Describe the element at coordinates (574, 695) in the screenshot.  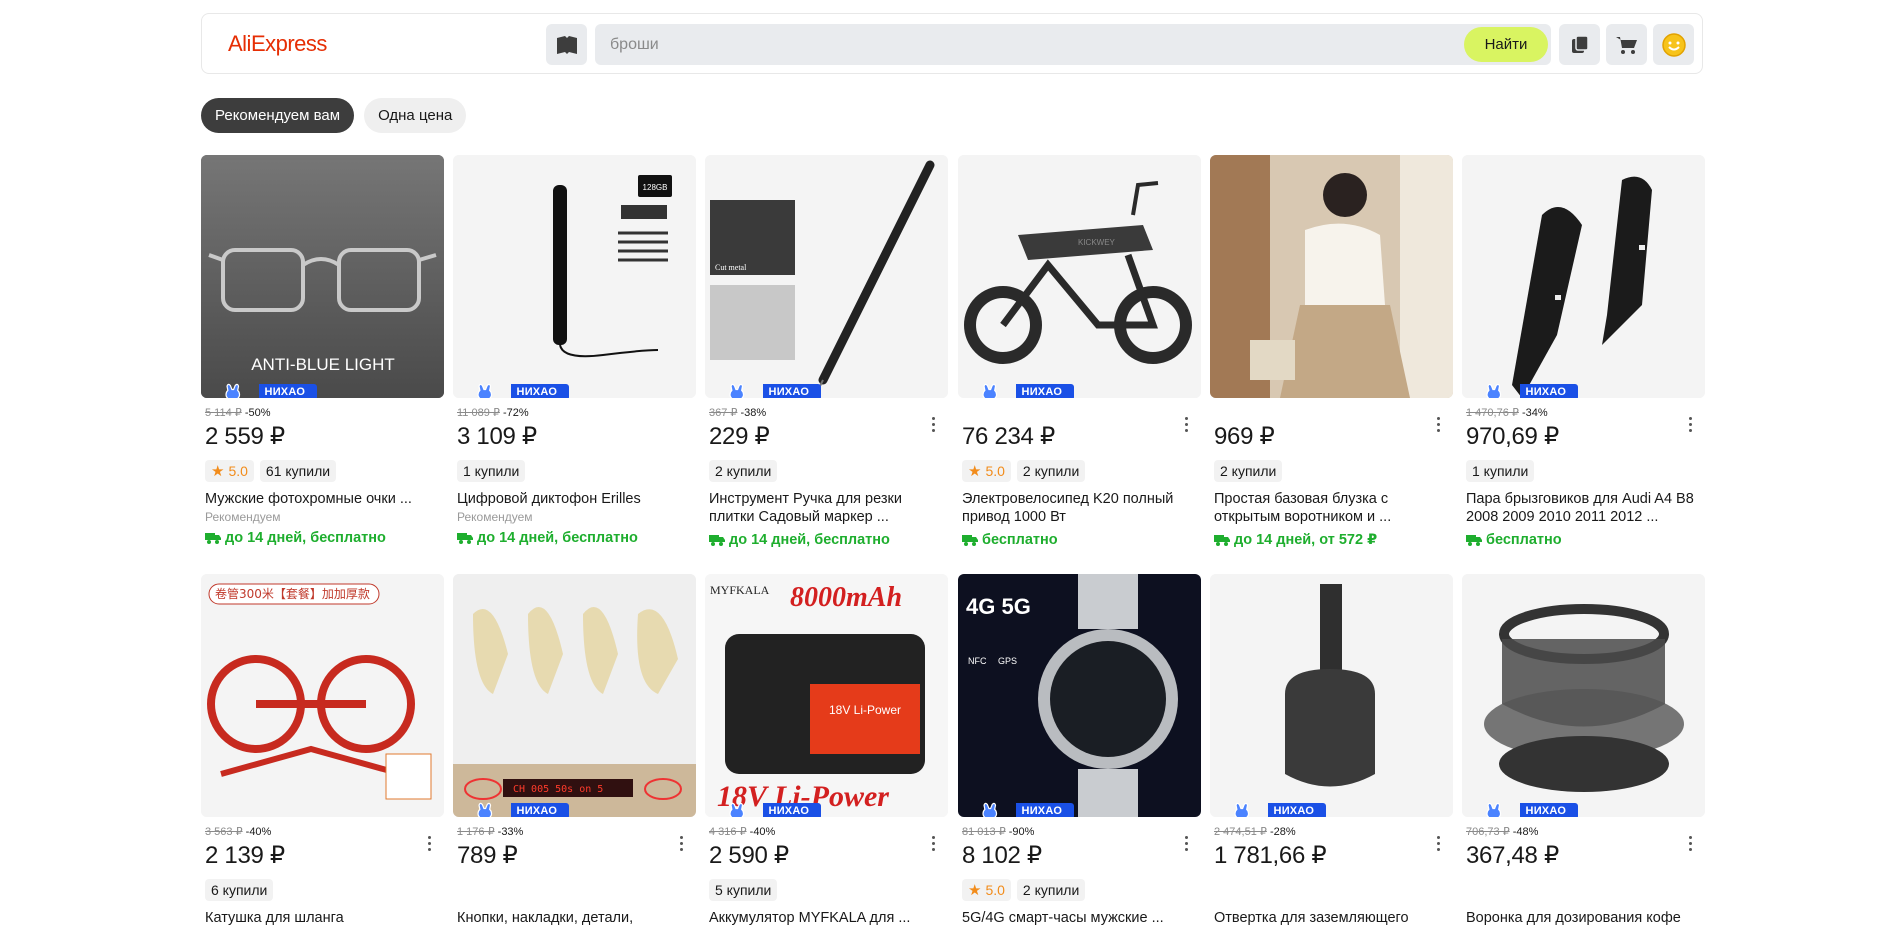
I see `product-image: CH 005 50s on 5 НИХАО СКИДКА` at that location.